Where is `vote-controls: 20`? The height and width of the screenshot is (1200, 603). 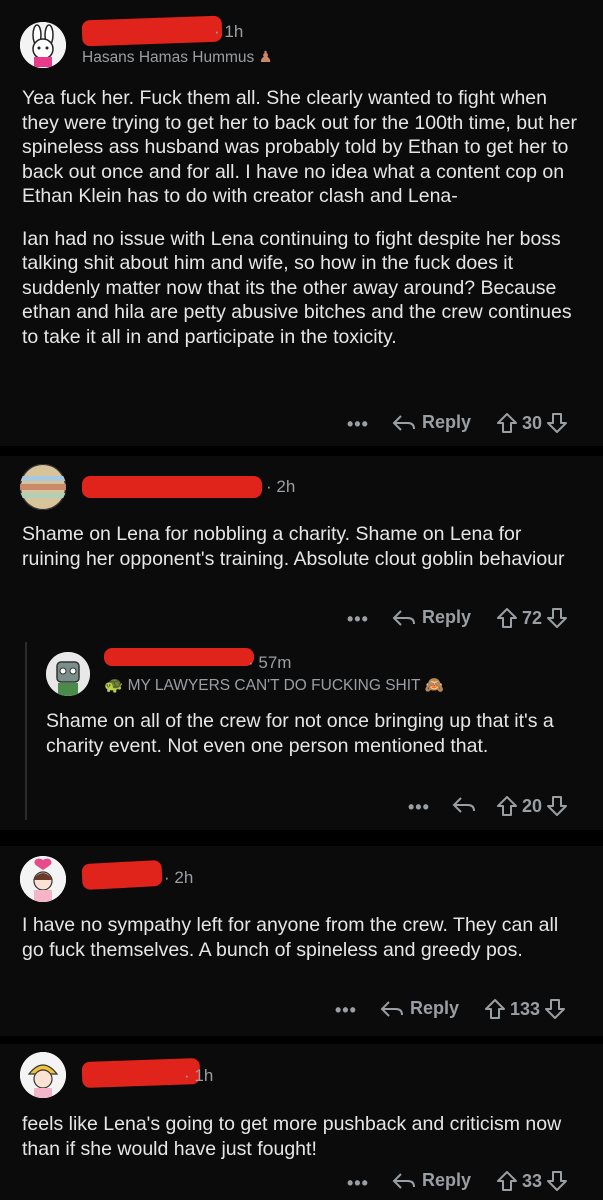 vote-controls: 20 is located at coordinates (532, 806).